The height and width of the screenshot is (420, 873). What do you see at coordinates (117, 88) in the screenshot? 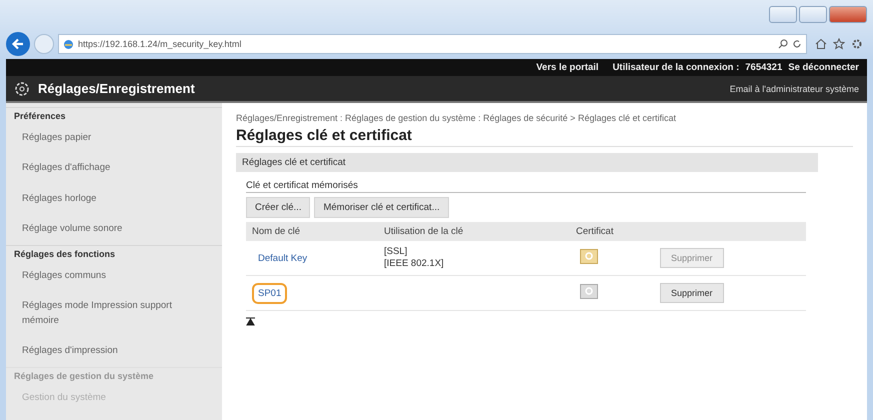
I see `app-title: Réglages/Enregistrement` at bounding box center [117, 88].